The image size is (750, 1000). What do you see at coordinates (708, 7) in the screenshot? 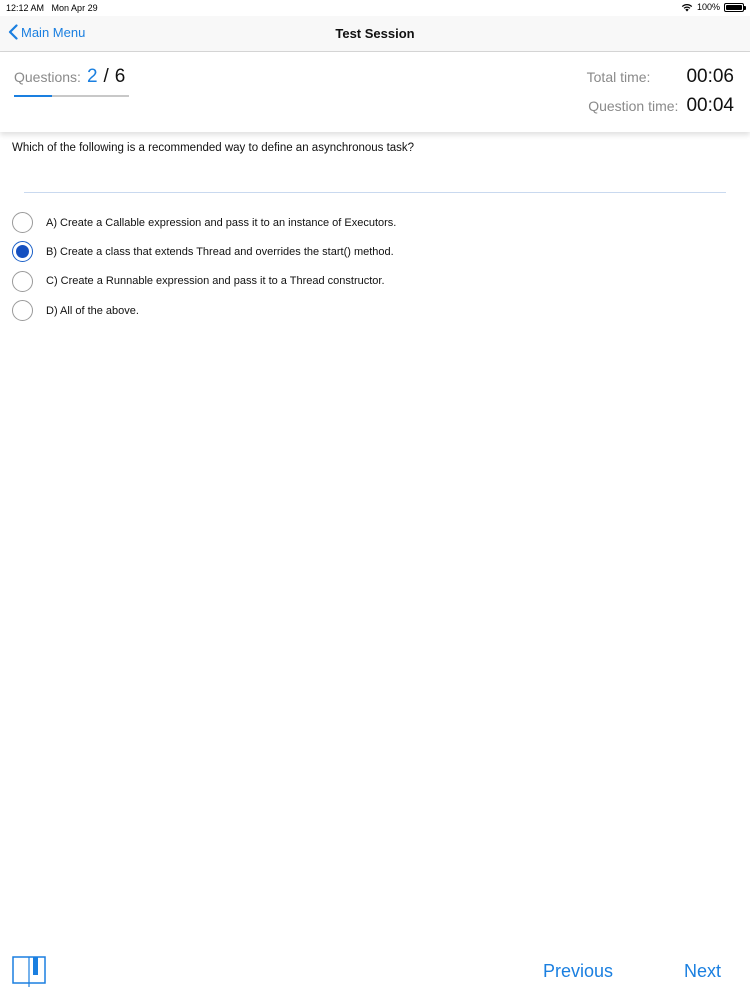
I see `battery-percent: 100%` at bounding box center [708, 7].